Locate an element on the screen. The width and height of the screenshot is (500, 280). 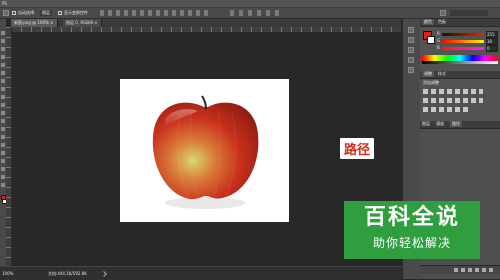
tab-document-2-label: 图层 0, RGB/8 is located at coordinates (79, 22).